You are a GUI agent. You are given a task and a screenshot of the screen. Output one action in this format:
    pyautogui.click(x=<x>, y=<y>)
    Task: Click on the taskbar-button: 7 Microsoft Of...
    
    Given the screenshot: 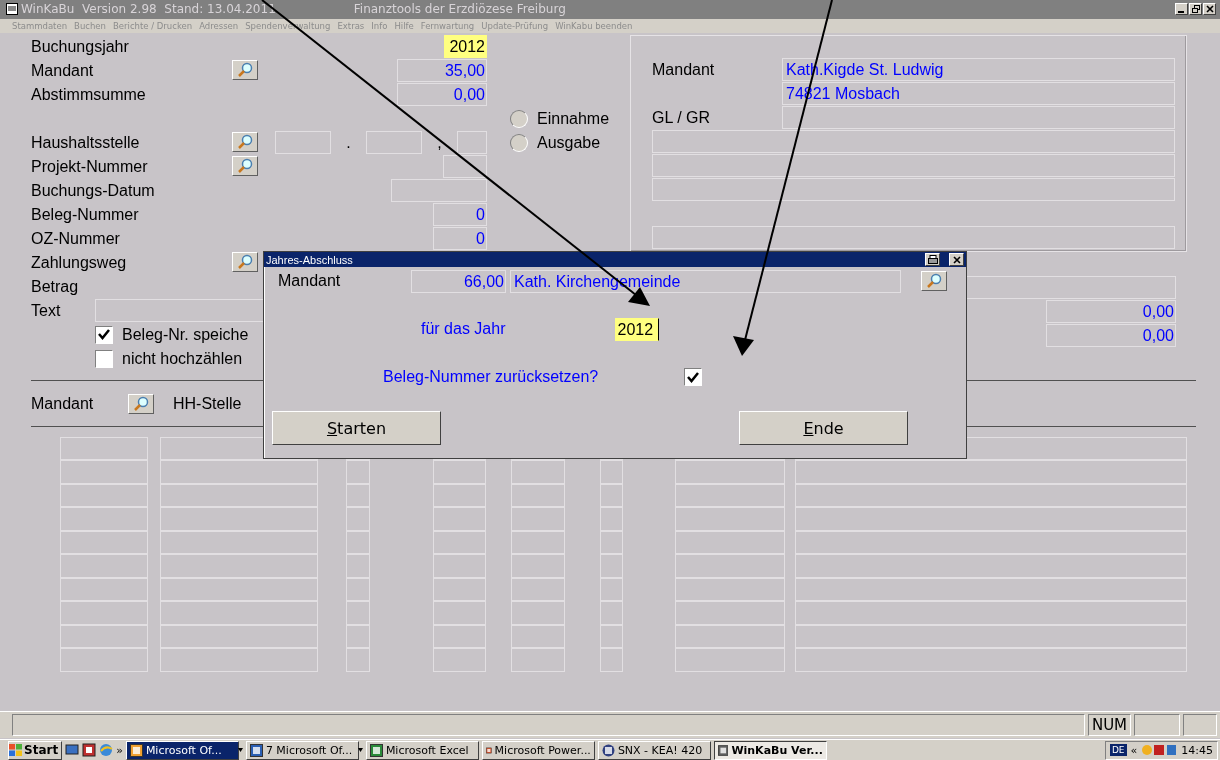 What is the action you would take?
    pyautogui.click(x=302, y=750)
    